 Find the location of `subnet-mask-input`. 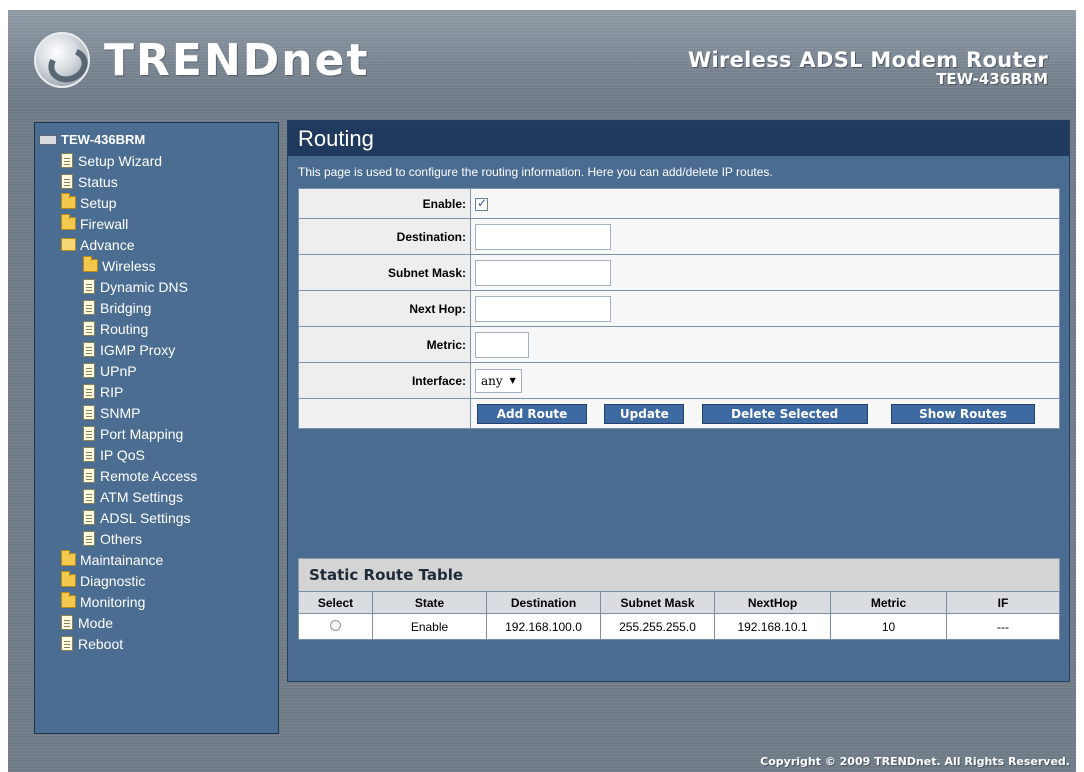

subnet-mask-input is located at coordinates (543, 272).